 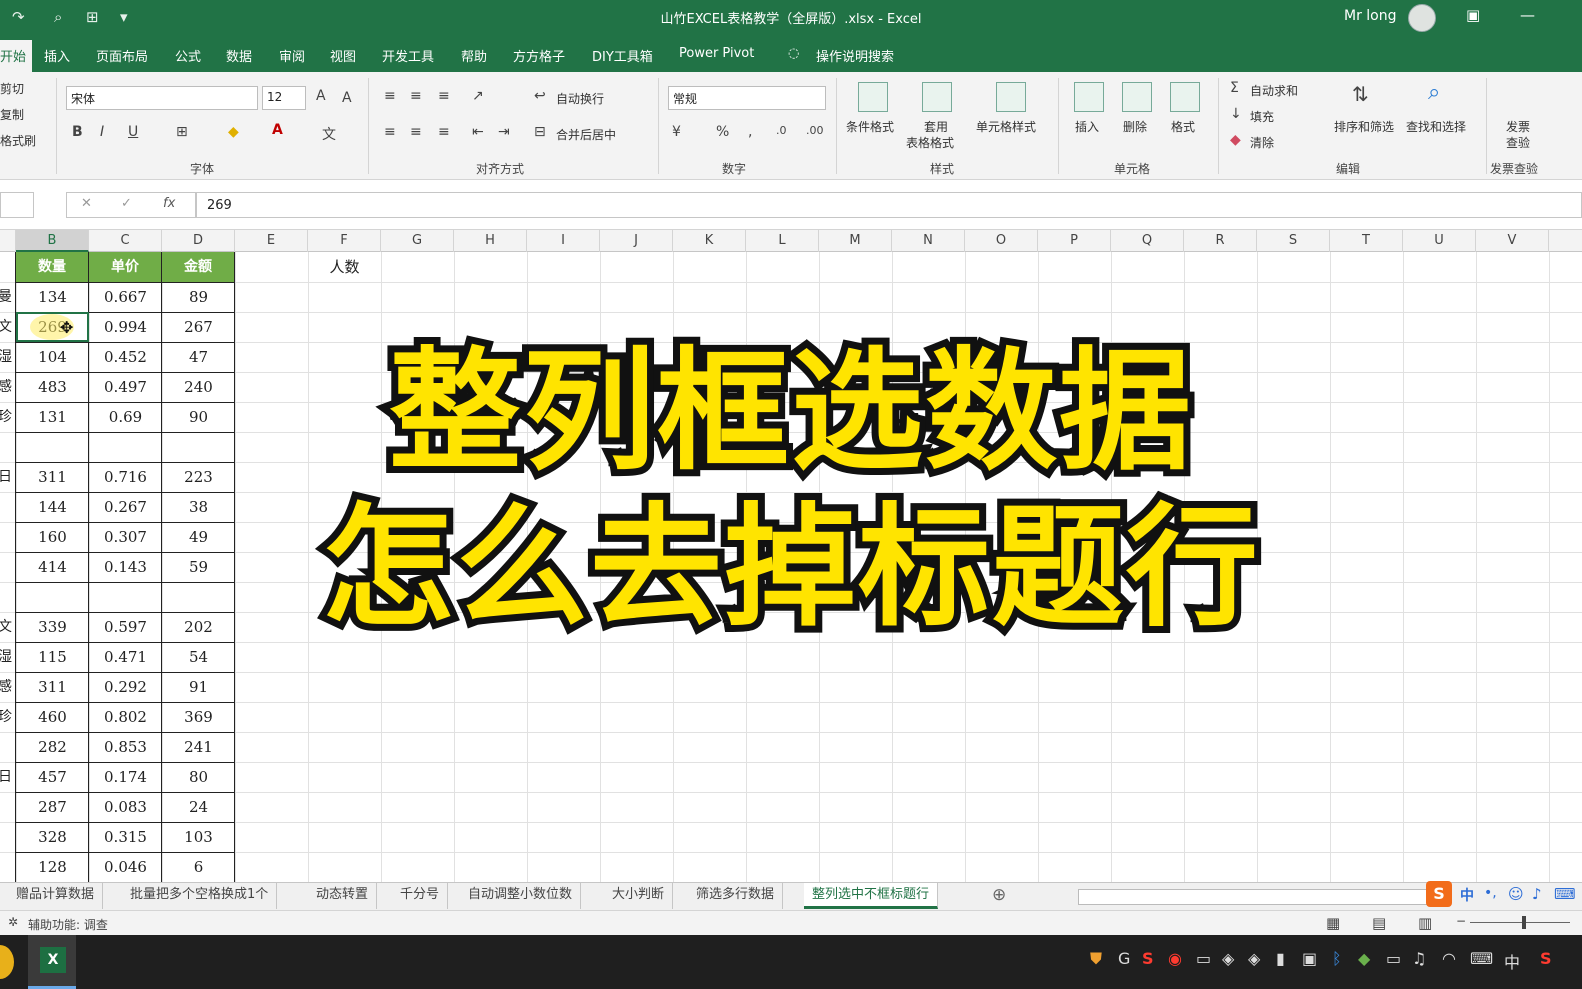 I want to click on tab-help: 帮助, so click(x=474, y=55).